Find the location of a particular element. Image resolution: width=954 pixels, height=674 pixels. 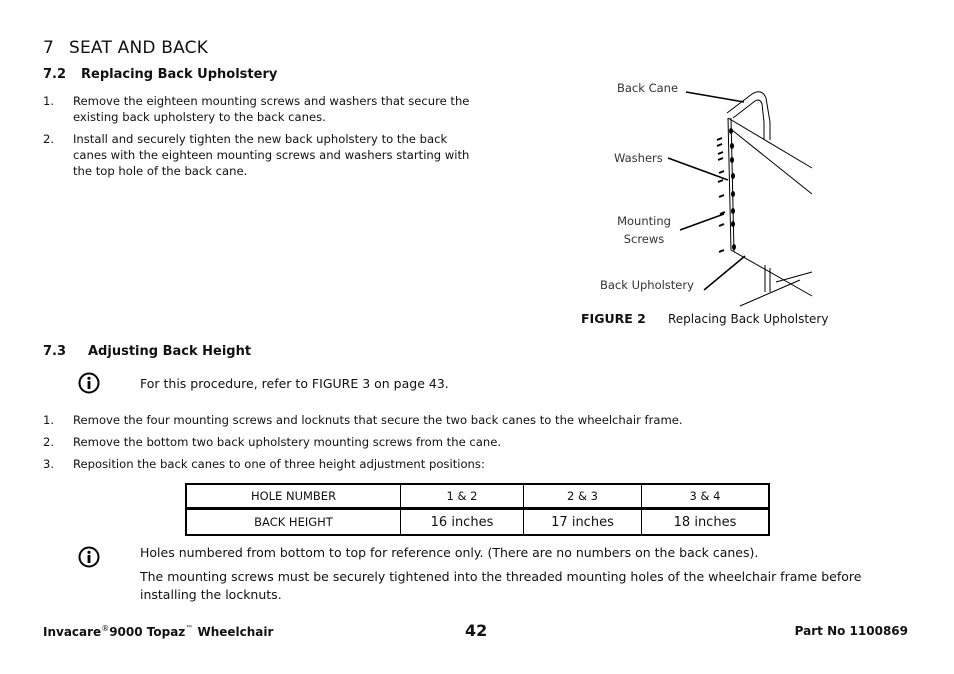

section-number: 7.2 is located at coordinates (55, 74).